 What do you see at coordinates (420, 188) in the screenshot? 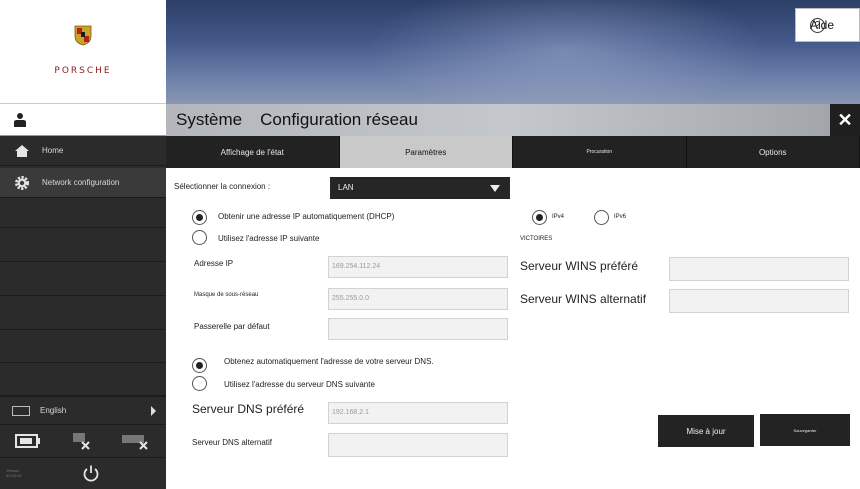
I see `connection-select: LAN` at bounding box center [420, 188].